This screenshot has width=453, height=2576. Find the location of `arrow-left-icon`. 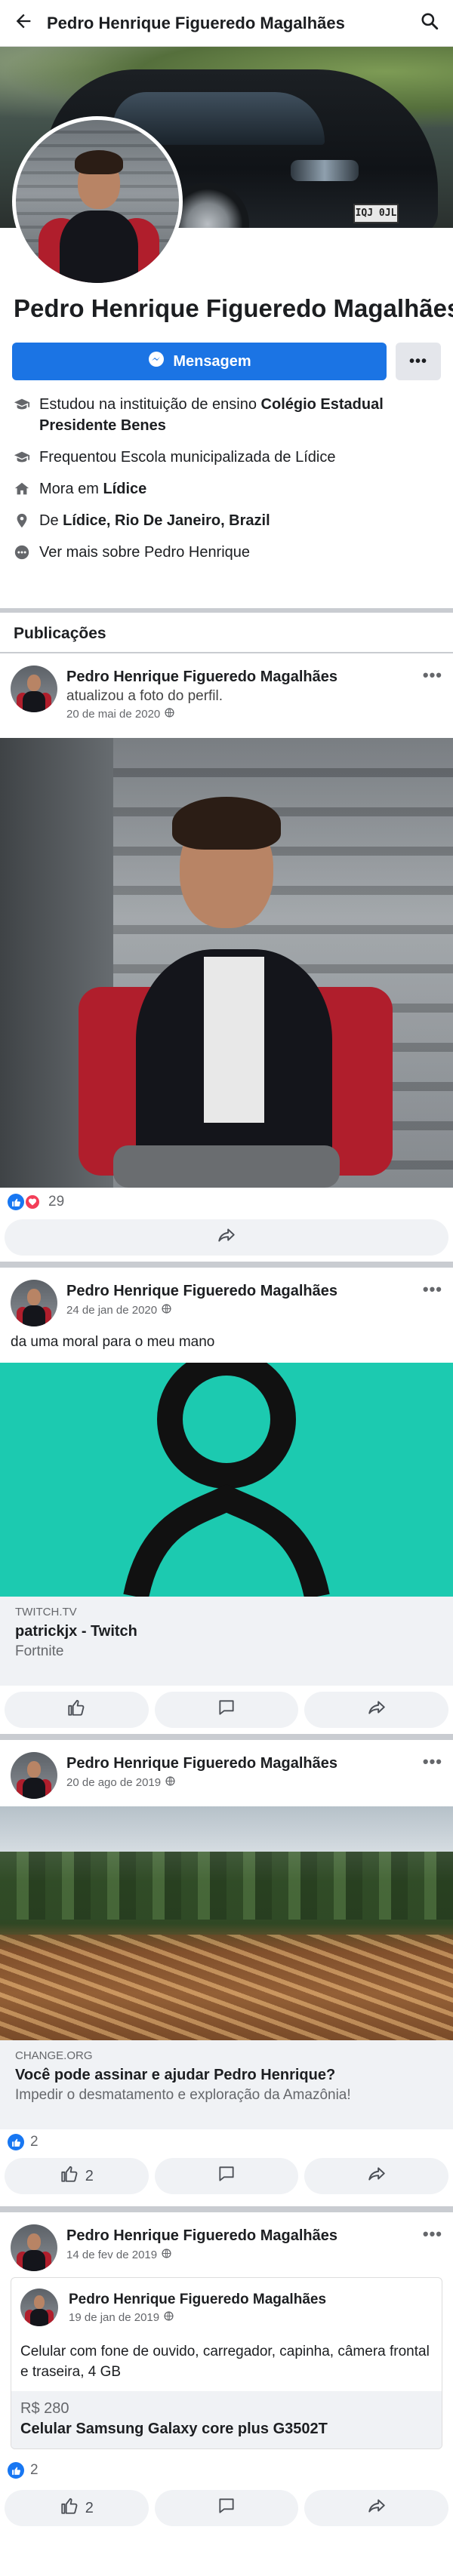

arrow-left-icon is located at coordinates (24, 23).